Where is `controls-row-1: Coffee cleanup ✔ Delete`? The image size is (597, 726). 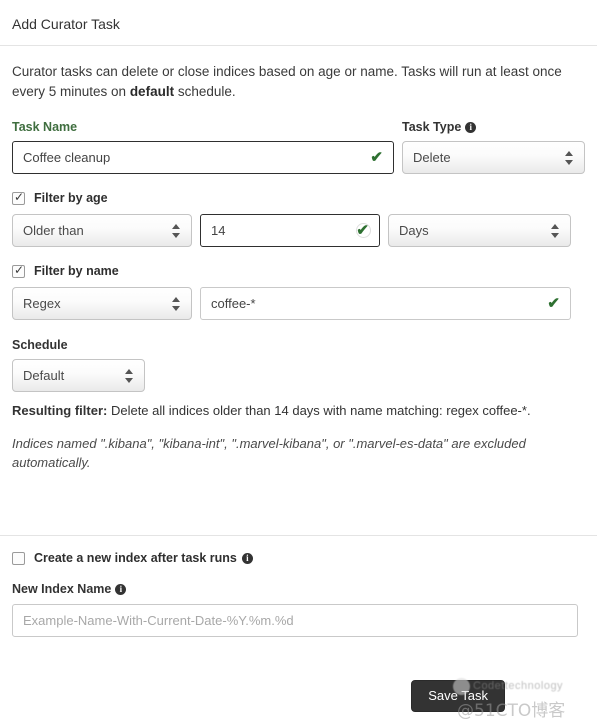 controls-row-1: Coffee cleanup ✔ Delete is located at coordinates (298, 157).